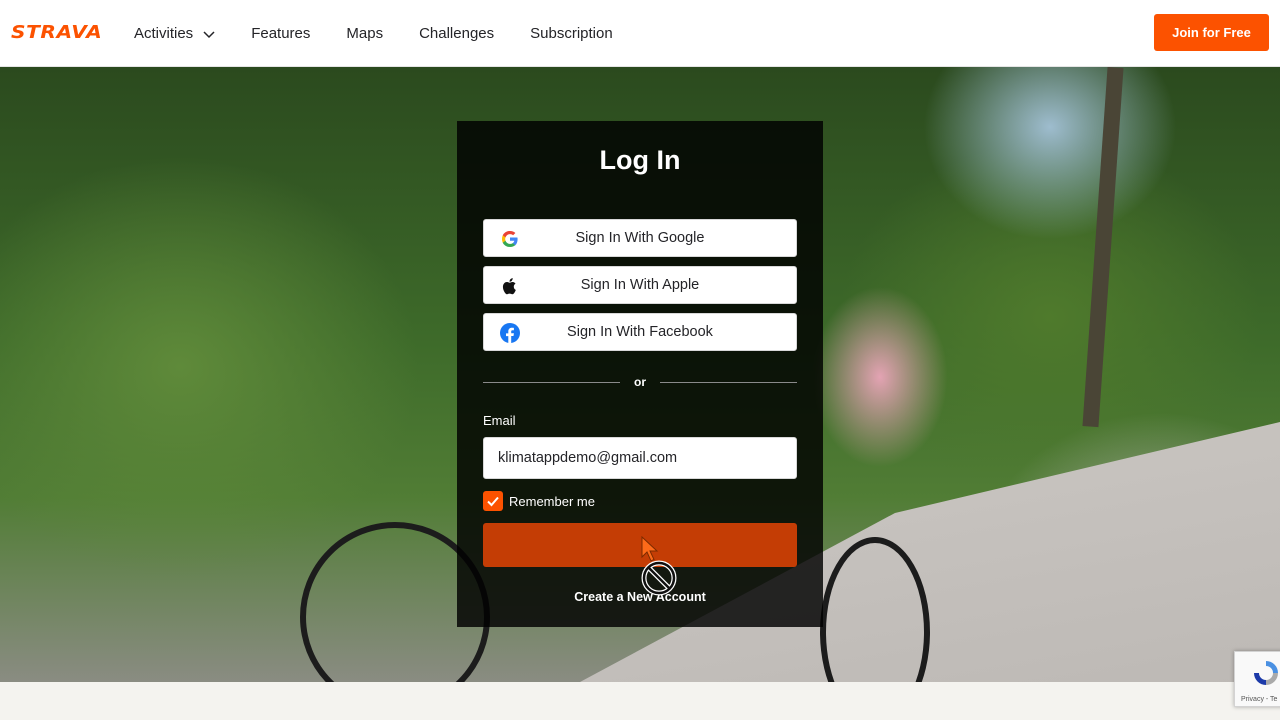  I want to click on apple-sign-in-label: Sign In With Apple, so click(640, 285).